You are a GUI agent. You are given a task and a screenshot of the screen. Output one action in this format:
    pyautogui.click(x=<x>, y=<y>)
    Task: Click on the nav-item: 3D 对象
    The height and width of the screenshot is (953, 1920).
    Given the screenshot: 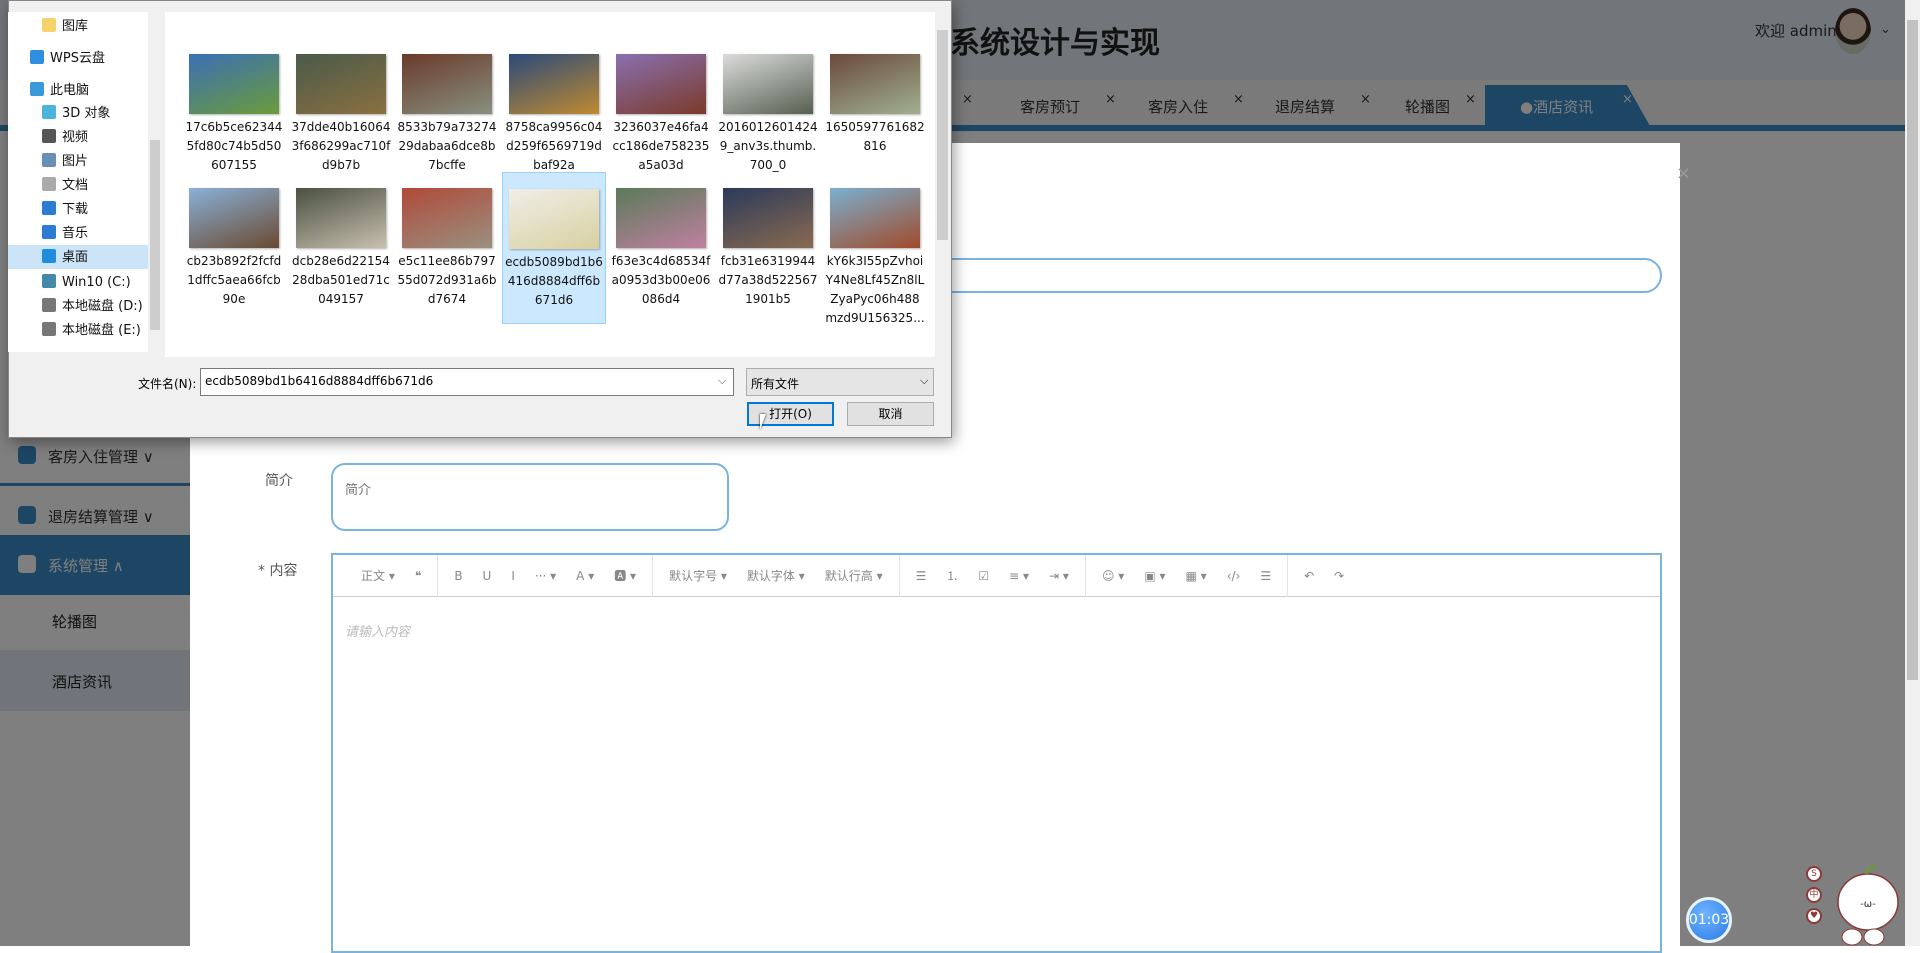 What is the action you would take?
    pyautogui.click(x=76, y=114)
    